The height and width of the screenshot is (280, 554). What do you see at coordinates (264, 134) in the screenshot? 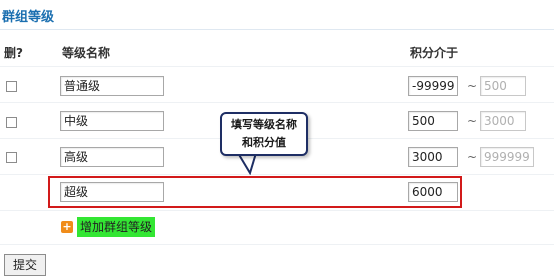
I see `callout-annotation: 填写等级名称 和积分值` at bounding box center [264, 134].